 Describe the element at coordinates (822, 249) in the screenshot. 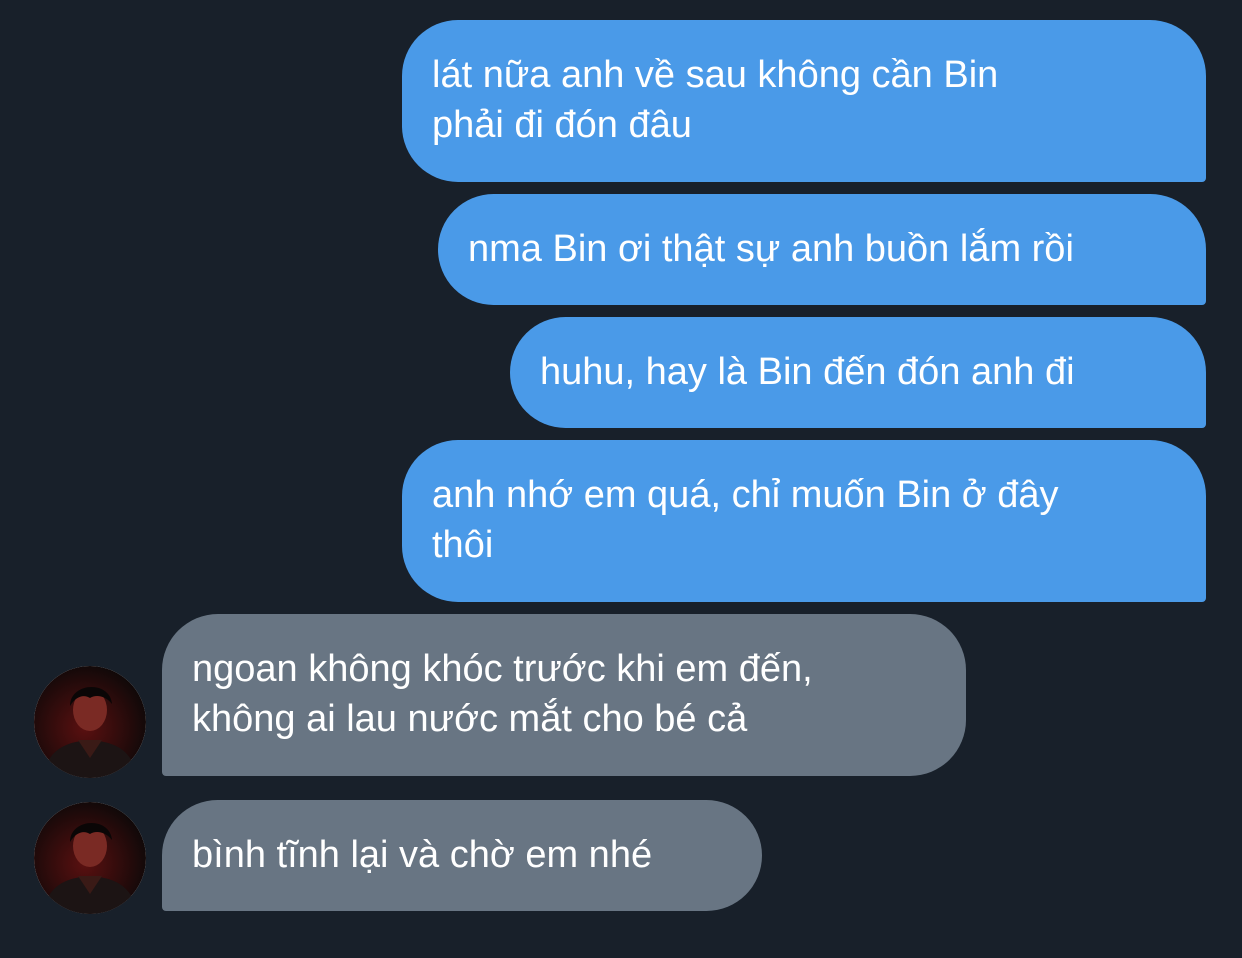

I see `sent-message-bubble: nma Bin ơi thật sự anh buồn lắm rồi` at that location.